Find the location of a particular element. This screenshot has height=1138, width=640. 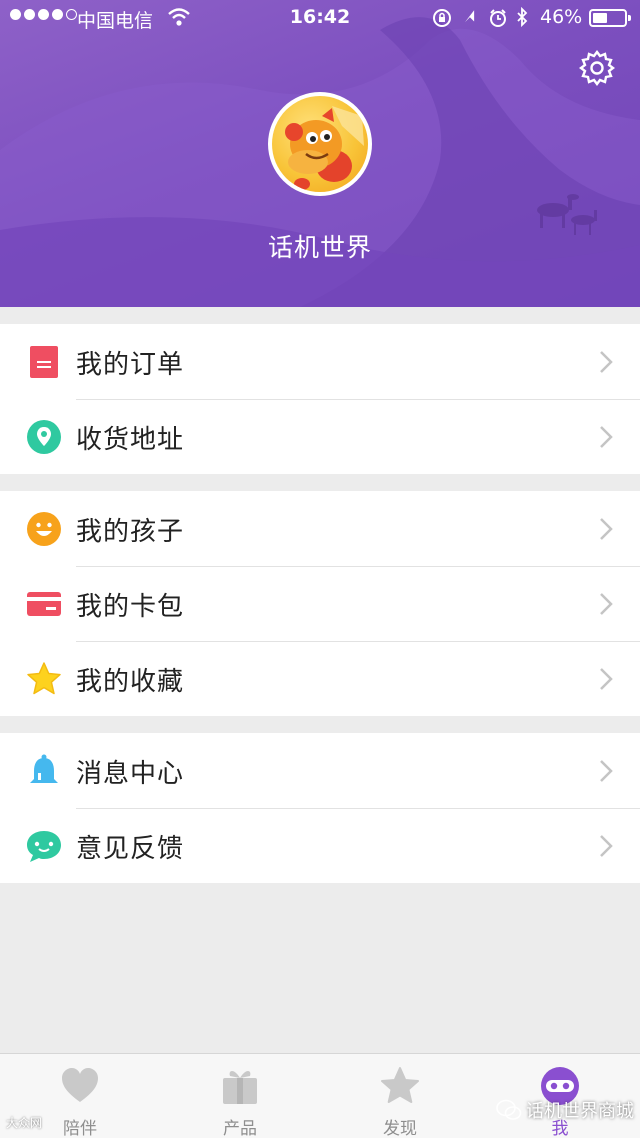

status-bar: 中国电信 16:42 46% is located at coordinates (320, 18).